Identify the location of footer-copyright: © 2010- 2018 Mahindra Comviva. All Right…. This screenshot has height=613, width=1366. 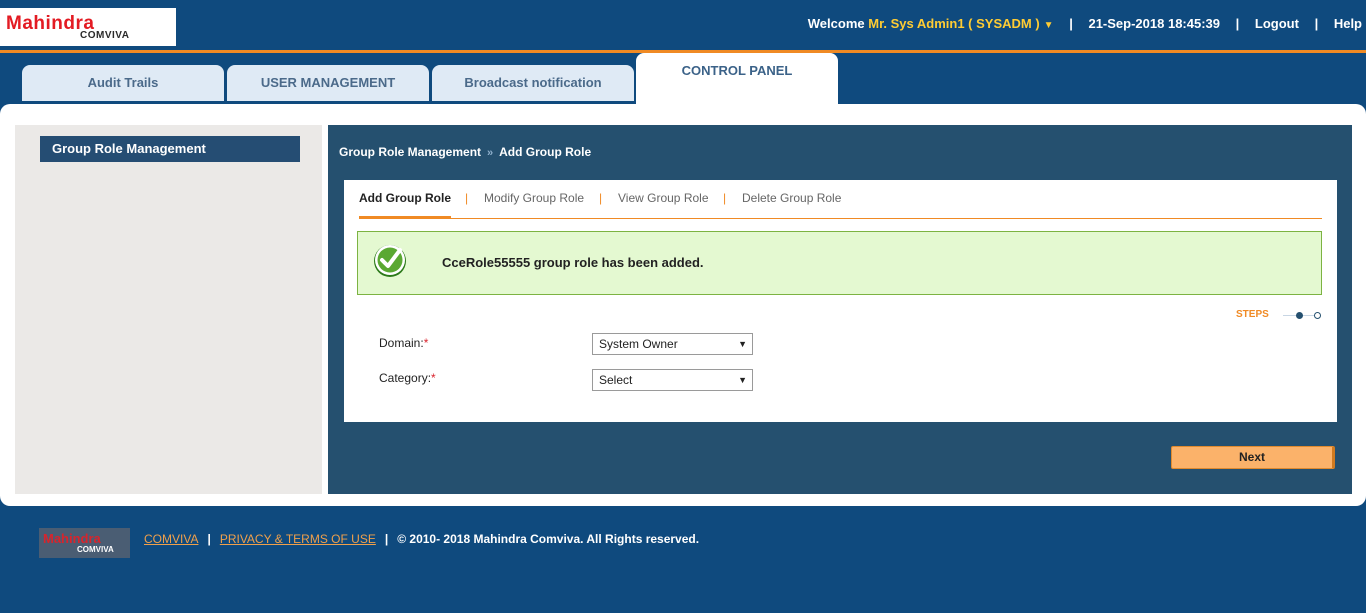
(548, 539).